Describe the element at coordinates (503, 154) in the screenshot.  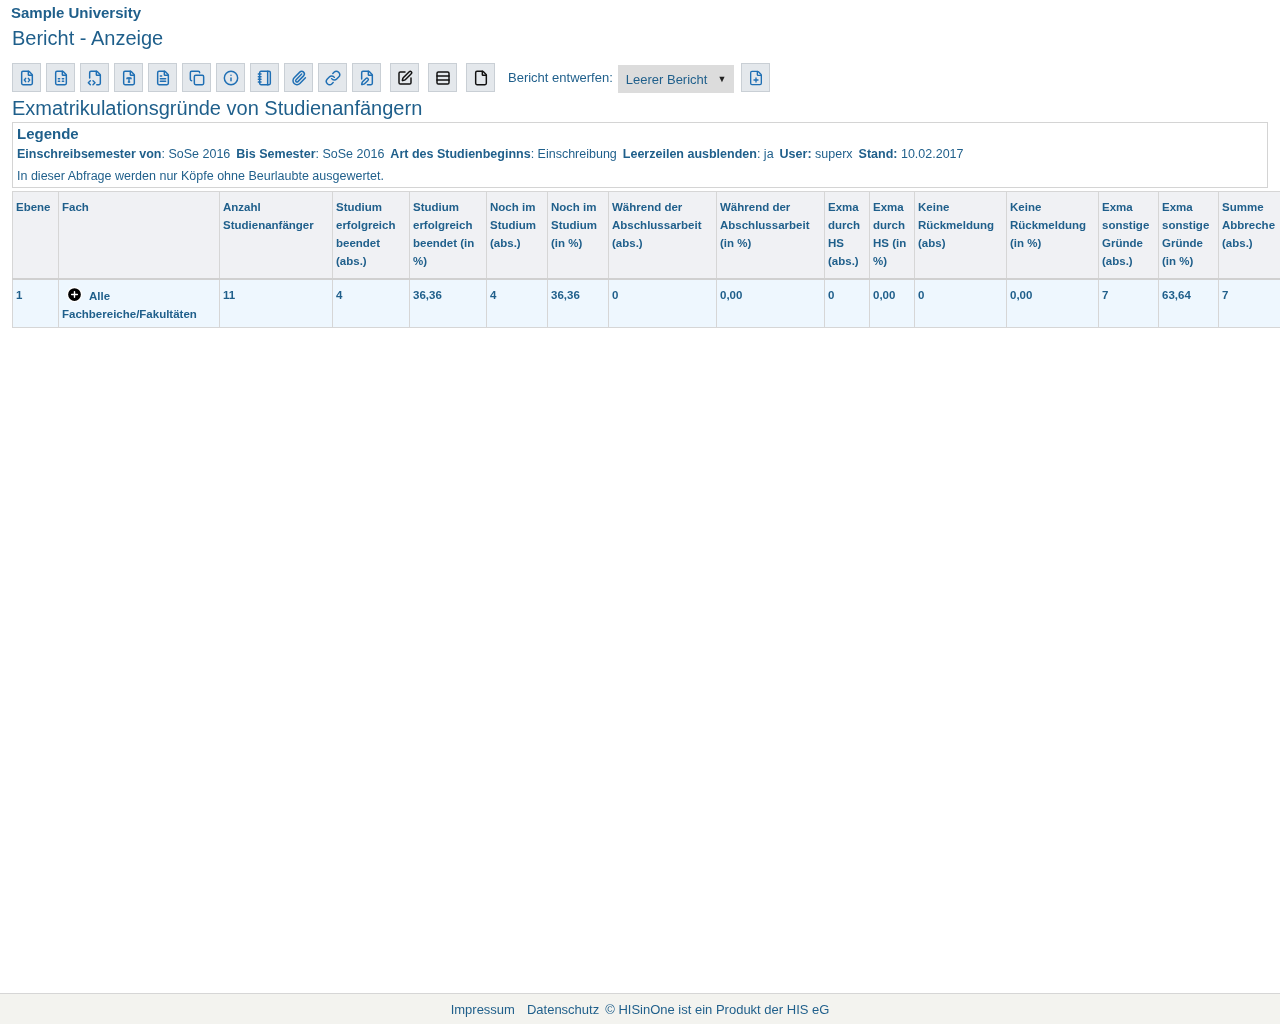
I see `legend-parameter: Art des Studienbeginns: Einschreibung` at that location.